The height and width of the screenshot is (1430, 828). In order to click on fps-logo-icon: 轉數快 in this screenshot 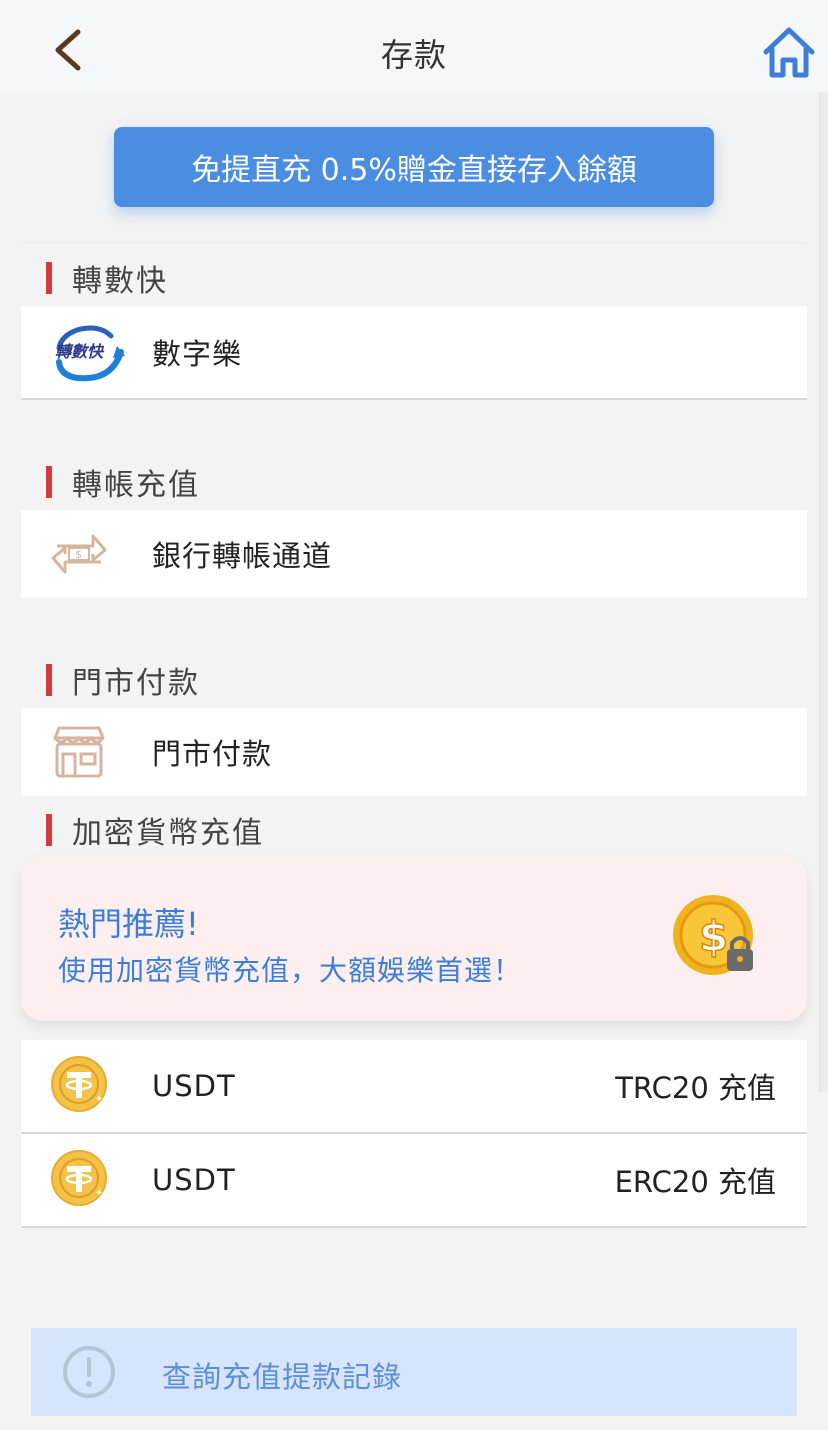, I will do `click(89, 353)`.